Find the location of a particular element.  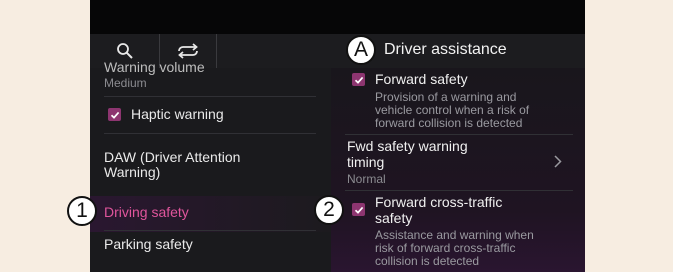

status-bar is located at coordinates (337, 17).